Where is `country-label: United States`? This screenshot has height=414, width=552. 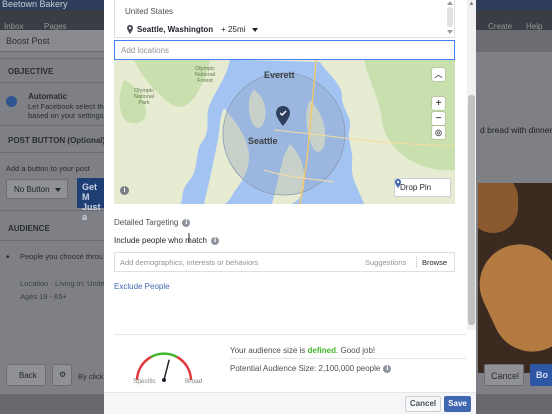 country-label: United States is located at coordinates (149, 11).